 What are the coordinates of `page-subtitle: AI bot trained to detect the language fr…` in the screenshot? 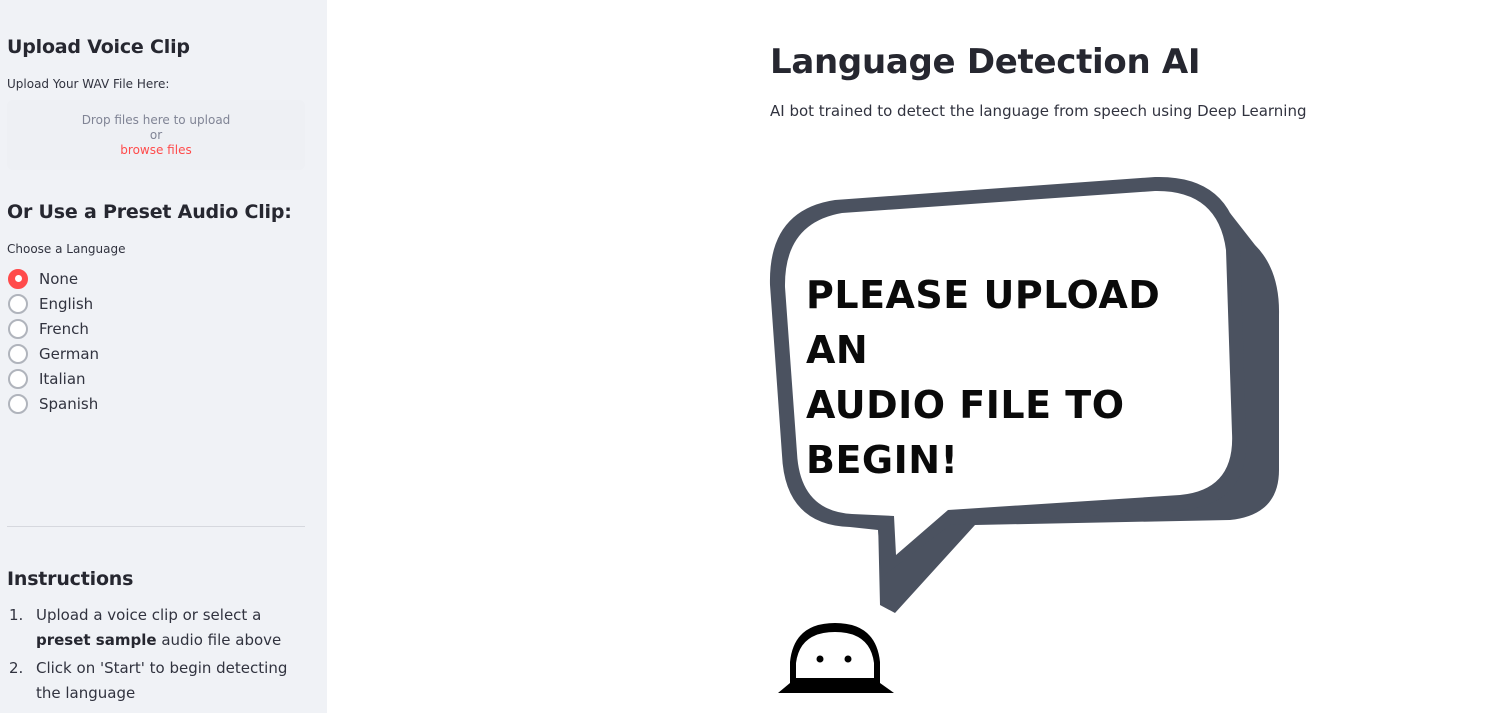 It's located at (1038, 111).